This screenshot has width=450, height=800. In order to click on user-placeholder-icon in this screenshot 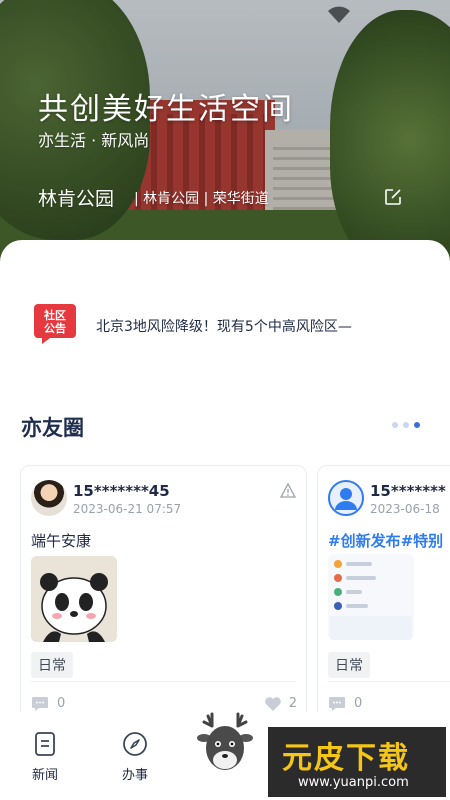, I will do `click(346, 499)`.